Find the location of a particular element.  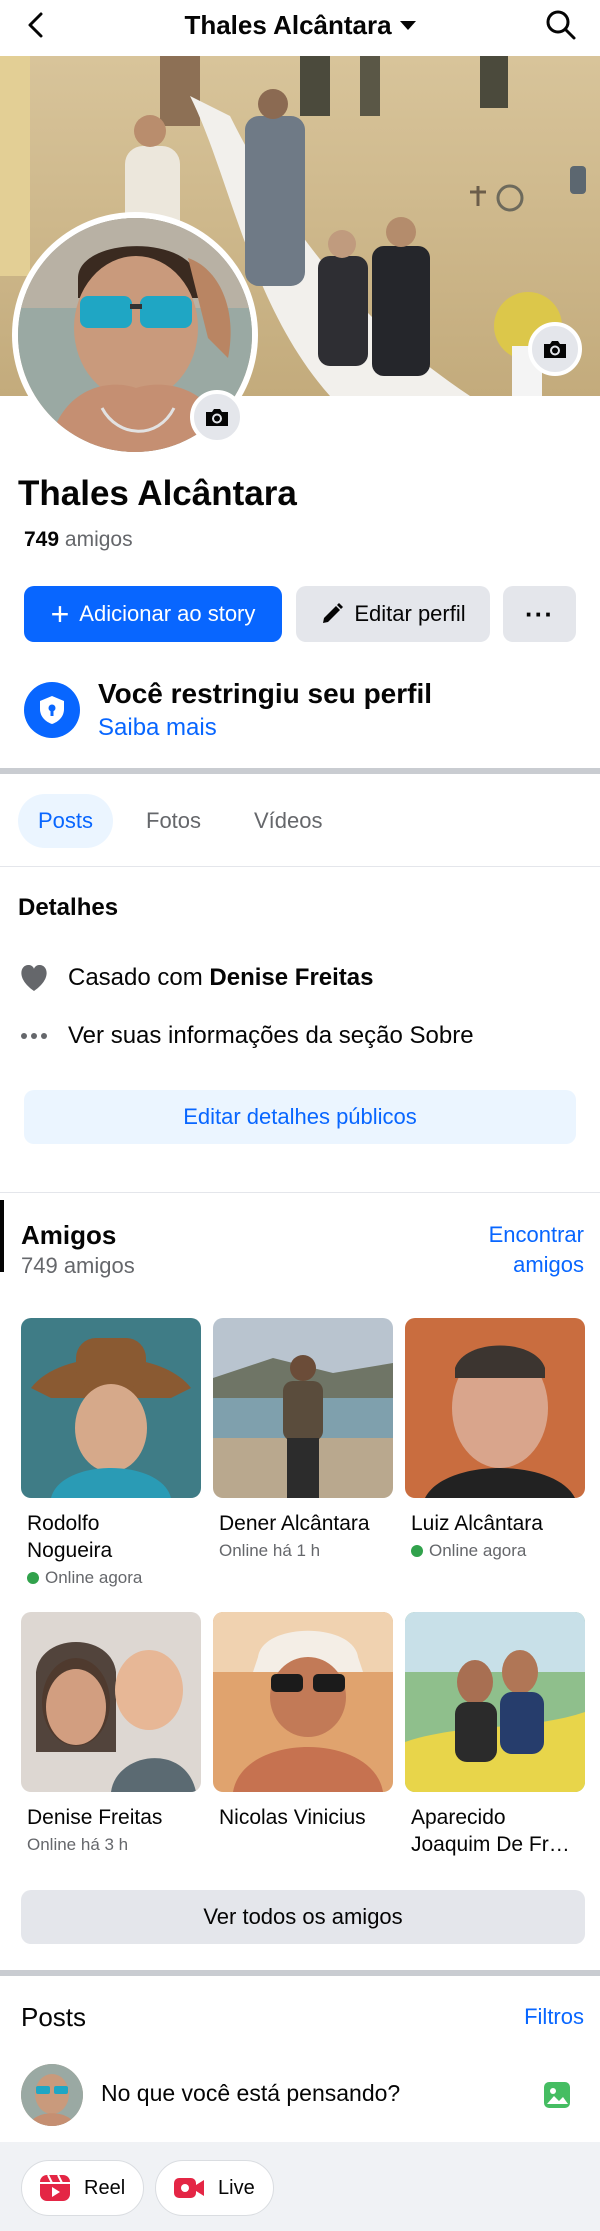

tab-posts: Posts is located at coordinates (66, 821).